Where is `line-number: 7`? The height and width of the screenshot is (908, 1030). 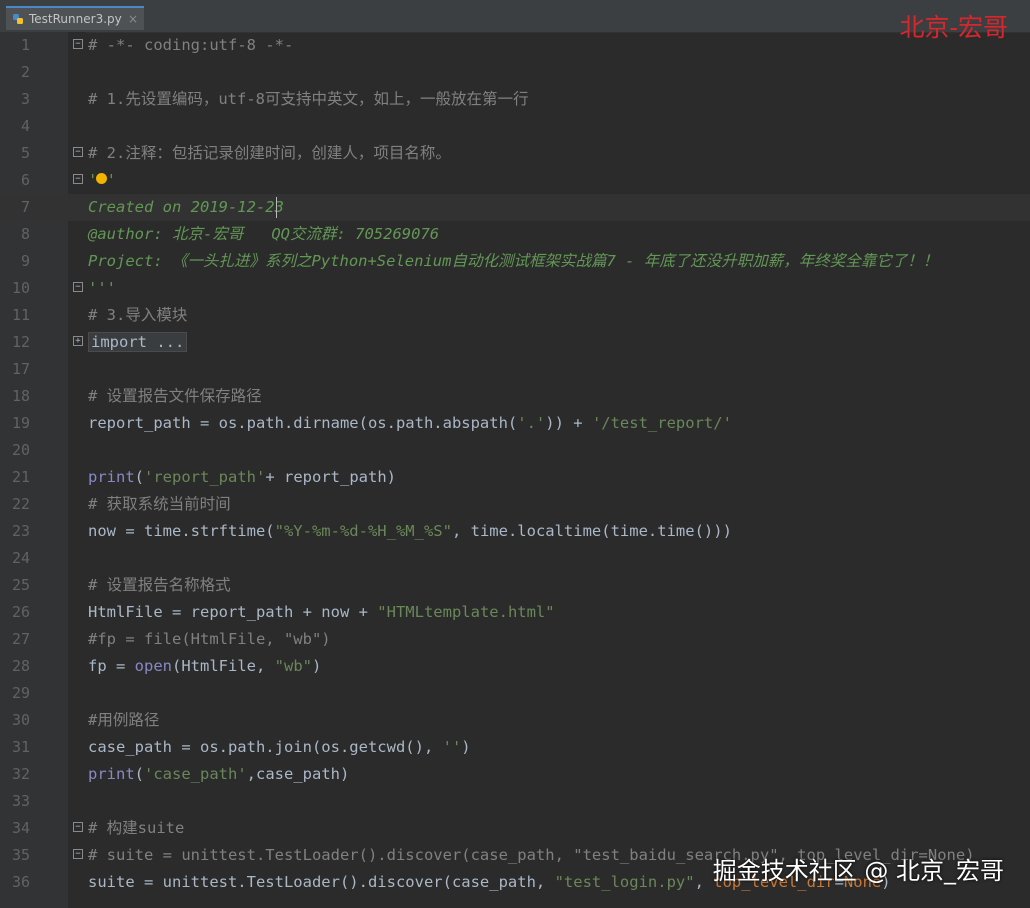 line-number: 7 is located at coordinates (25, 207).